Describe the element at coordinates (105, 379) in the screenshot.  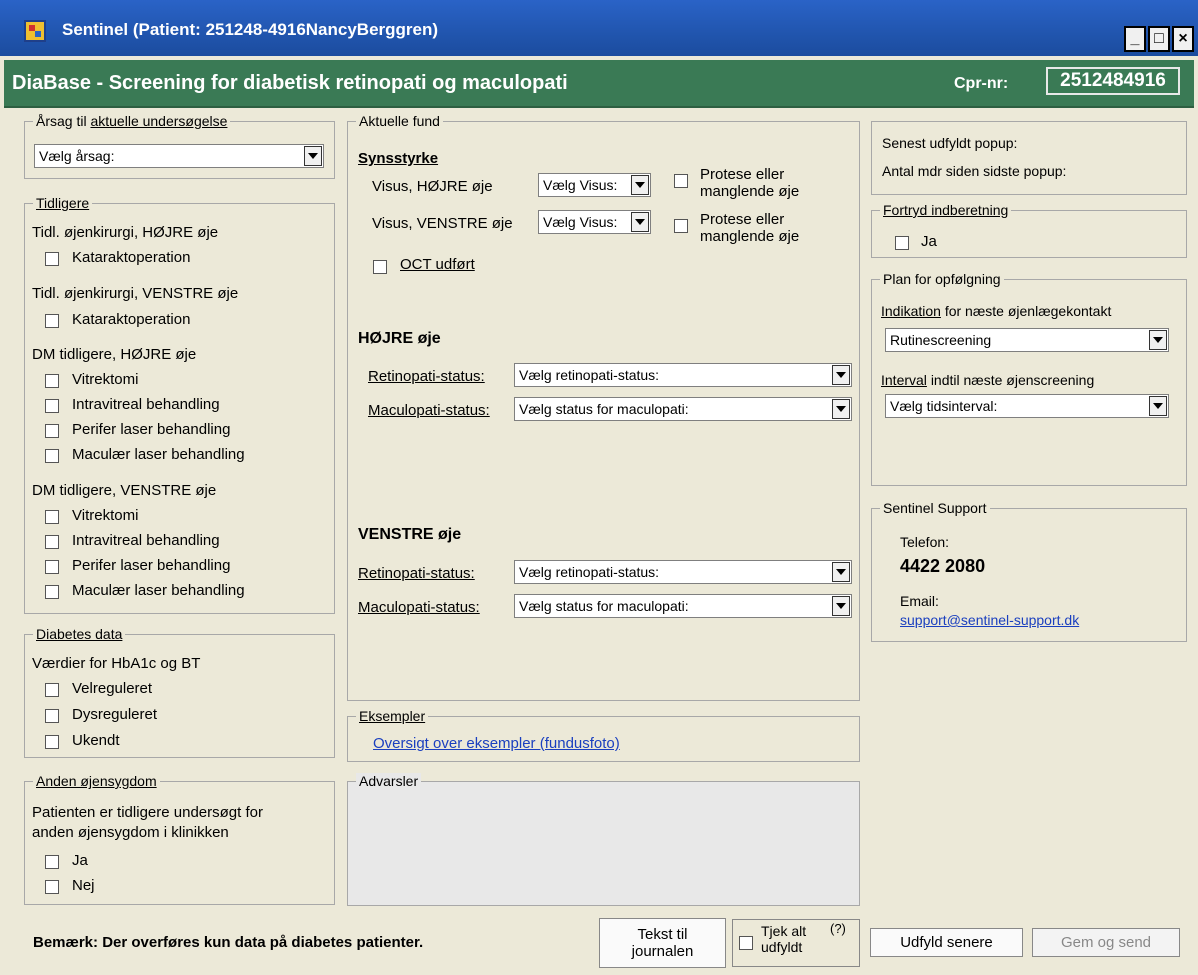
I see `vitrectomy-right-label: Vitrektomi` at that location.